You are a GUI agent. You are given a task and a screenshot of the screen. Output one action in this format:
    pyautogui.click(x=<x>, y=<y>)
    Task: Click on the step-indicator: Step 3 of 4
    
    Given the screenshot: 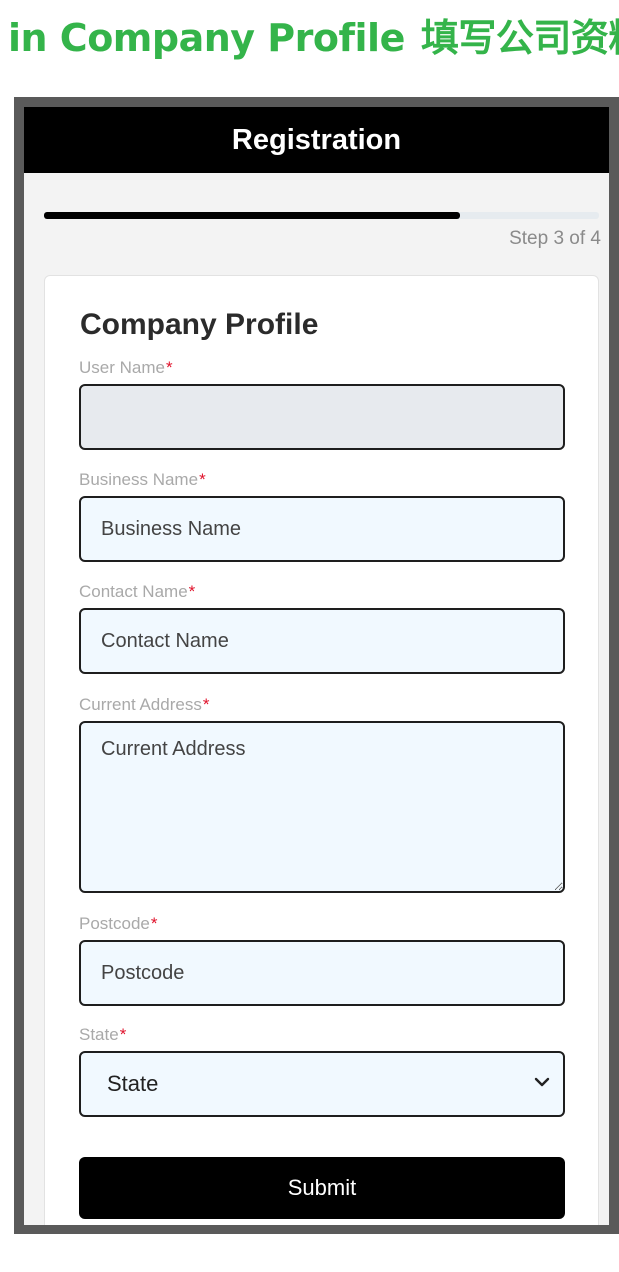 What is the action you would take?
    pyautogui.click(x=555, y=238)
    